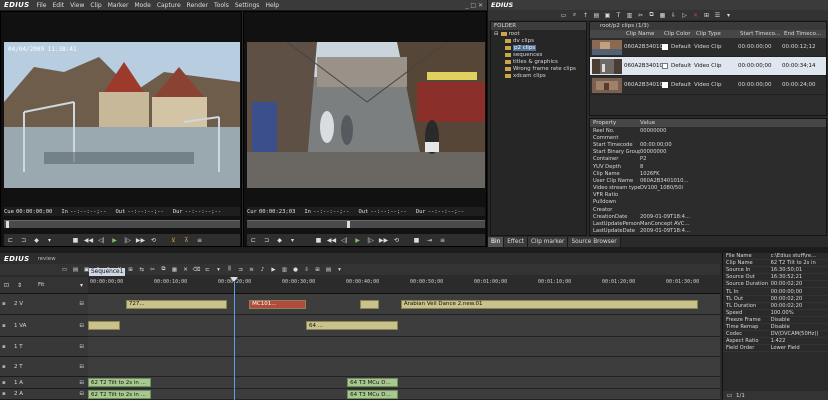 The image size is (828, 400). What do you see at coordinates (75, 240) in the screenshot?
I see `stop-icon: ■` at bounding box center [75, 240].